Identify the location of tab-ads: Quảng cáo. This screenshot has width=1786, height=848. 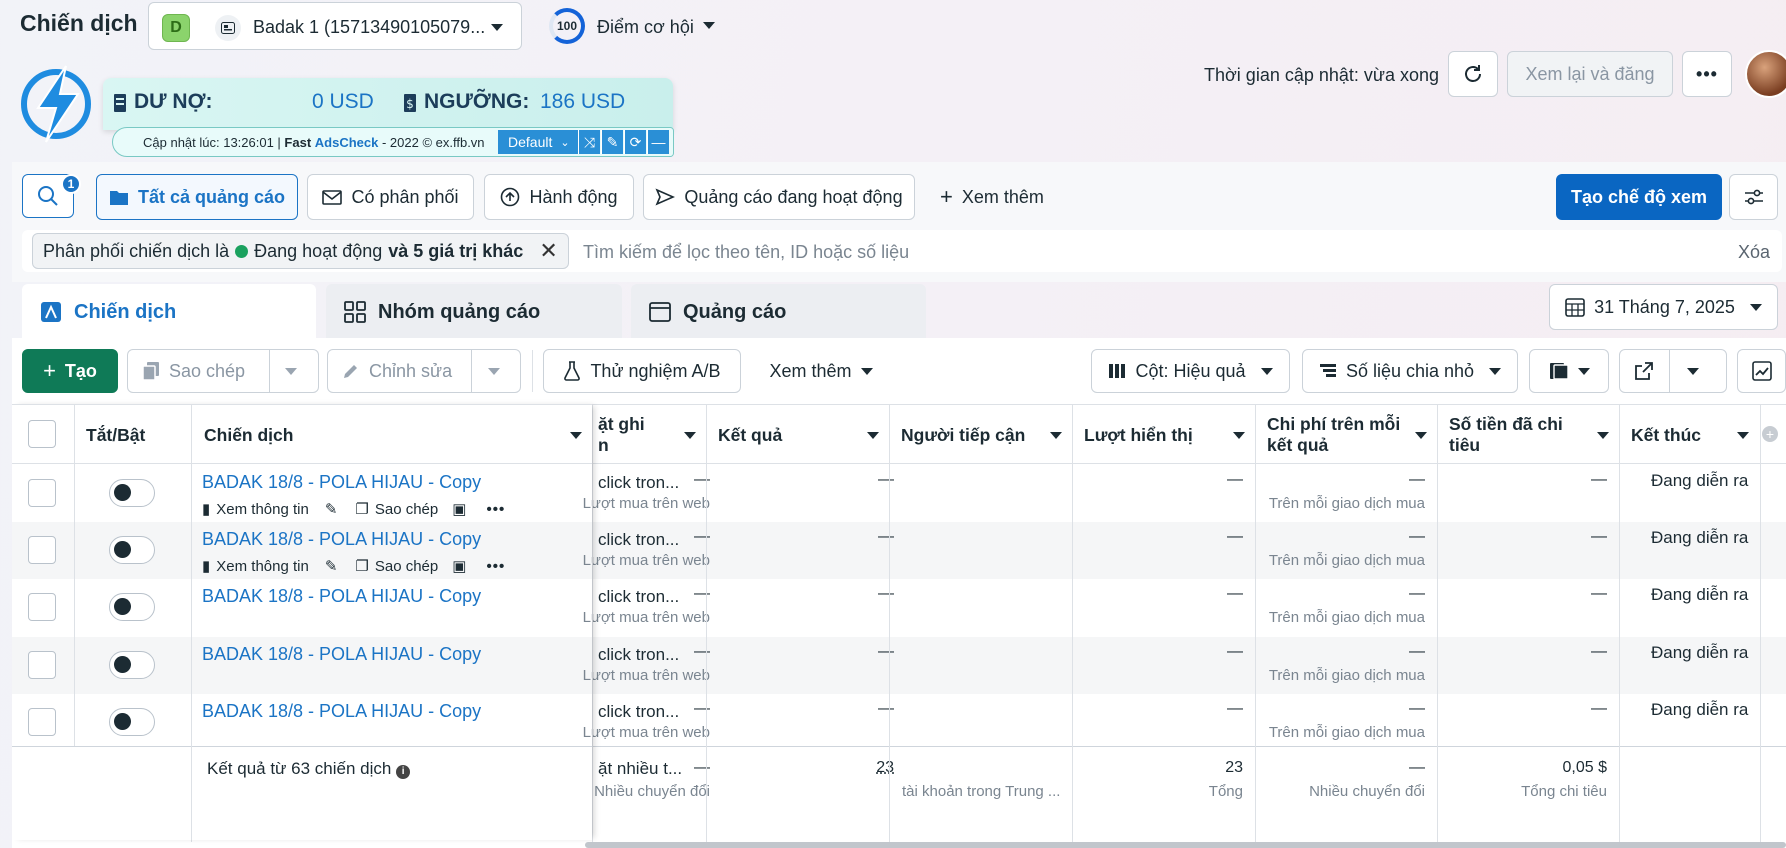
(778, 312).